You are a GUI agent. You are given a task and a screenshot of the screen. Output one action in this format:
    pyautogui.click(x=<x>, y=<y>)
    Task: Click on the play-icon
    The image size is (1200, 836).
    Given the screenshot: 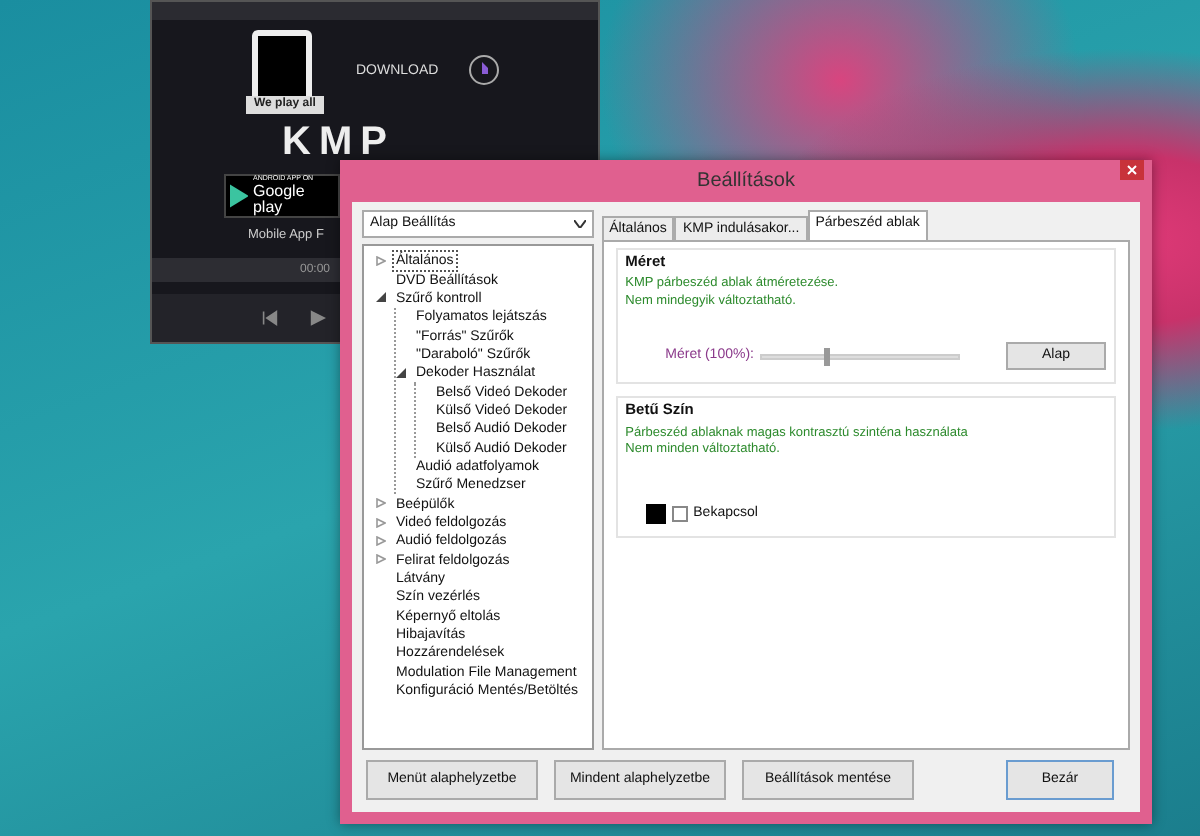 What is the action you would take?
    pyautogui.click(x=318, y=318)
    